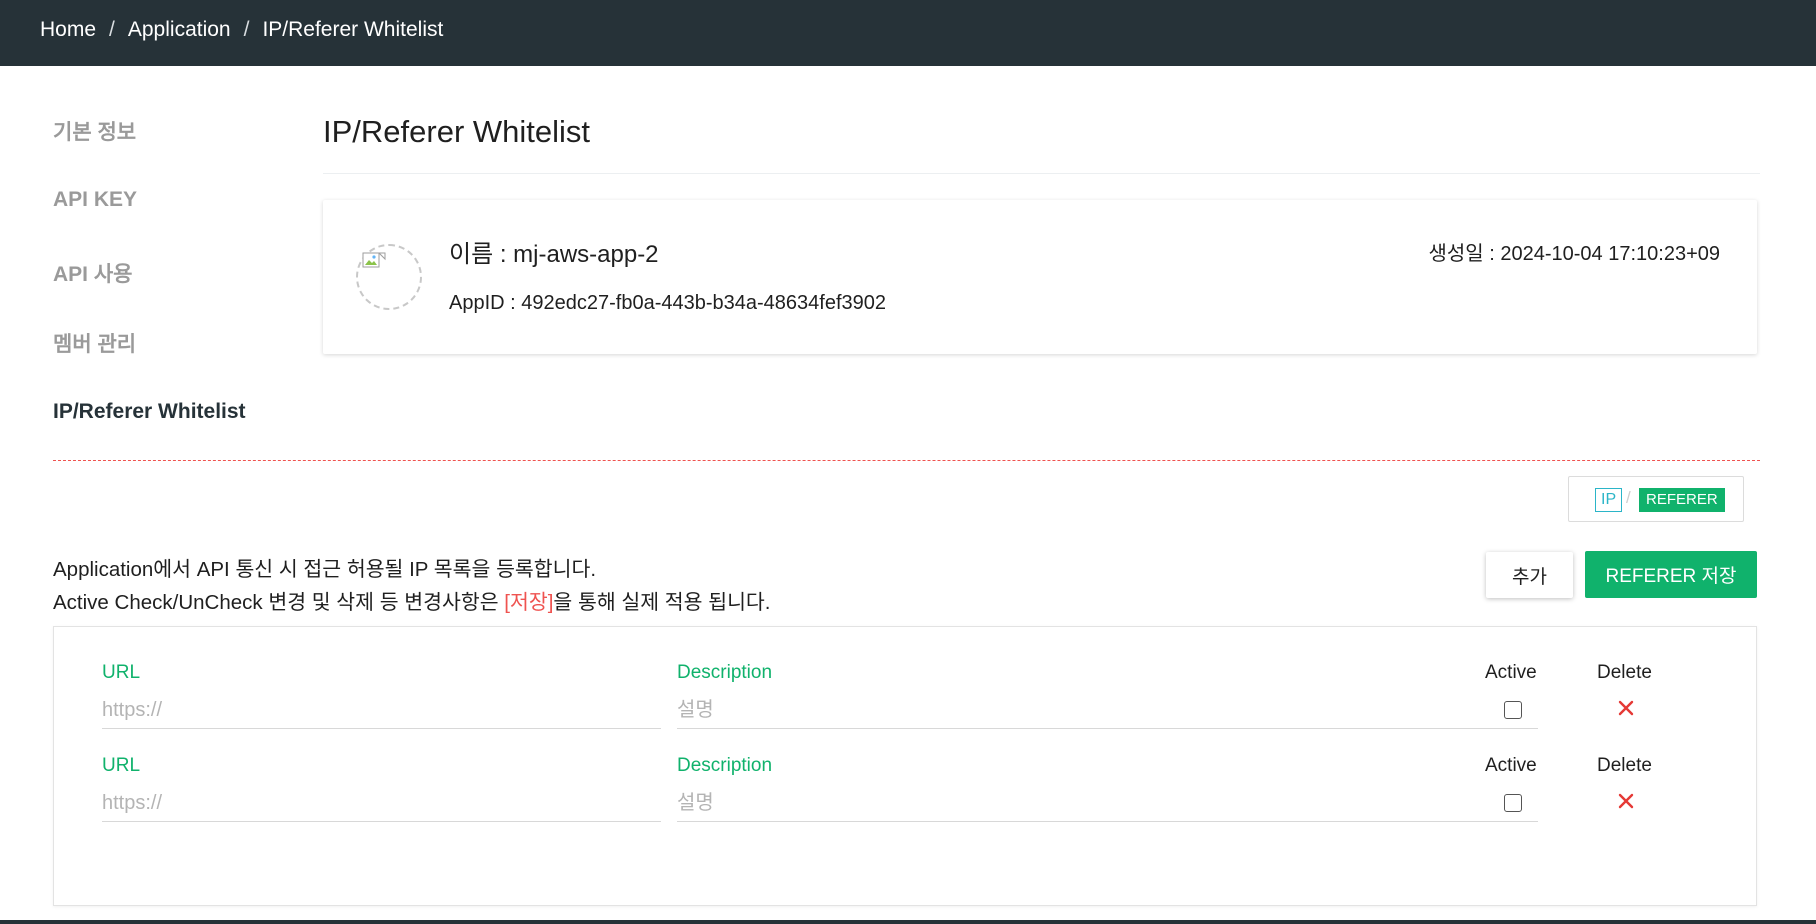 The width and height of the screenshot is (1816, 924). Describe the element at coordinates (279, 602) in the screenshot. I see `description-line-2-start: Active Check/UnCheck 변경 및 삭제 등 변경사항은` at that location.